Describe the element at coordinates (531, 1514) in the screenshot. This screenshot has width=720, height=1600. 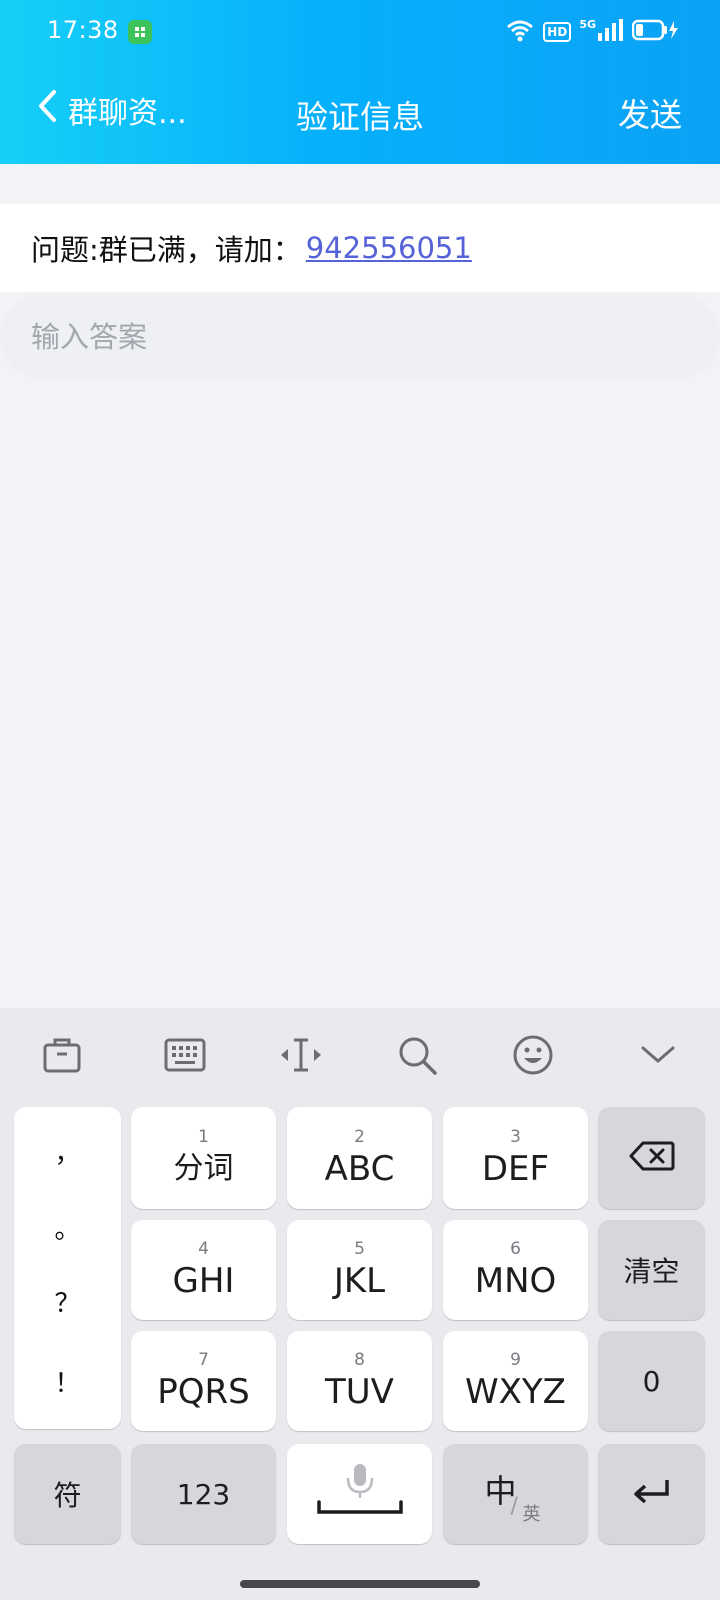
I see `language-sub: 英` at that location.